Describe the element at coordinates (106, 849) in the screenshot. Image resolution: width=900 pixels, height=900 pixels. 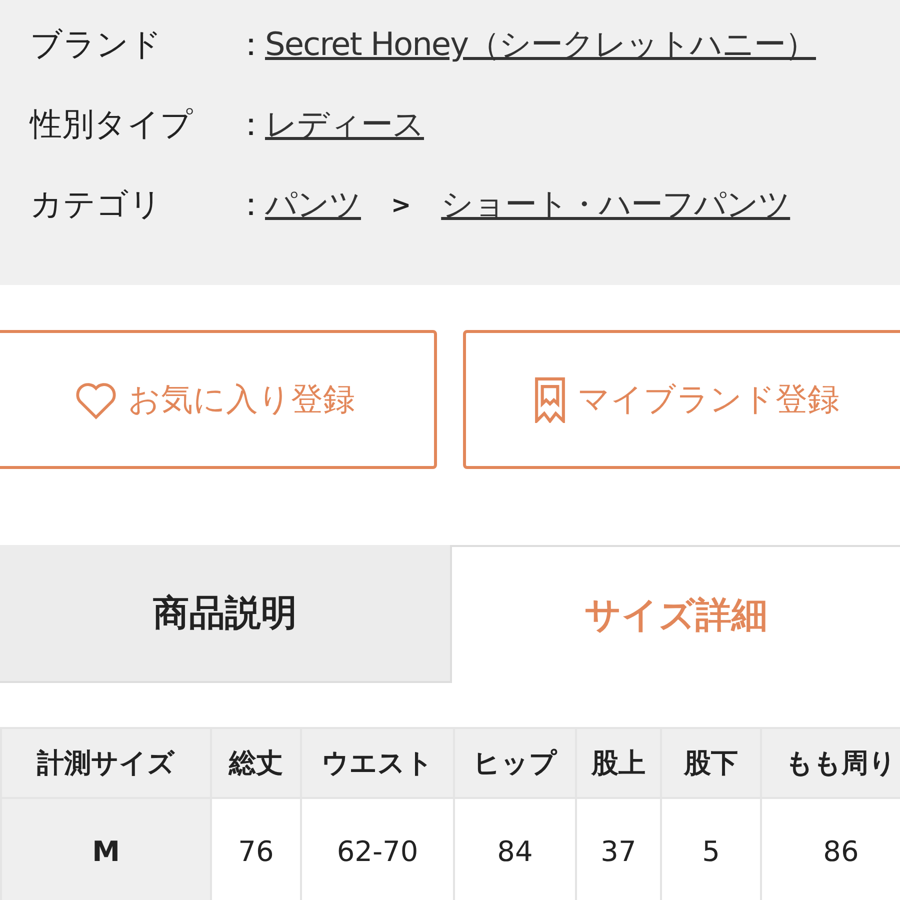
I see `table-cell: M` at that location.